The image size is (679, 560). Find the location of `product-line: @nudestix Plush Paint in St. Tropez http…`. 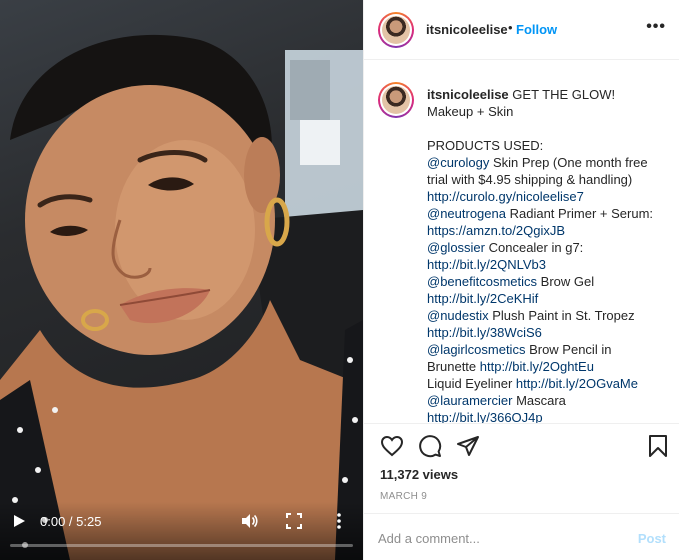

product-line: @nudestix Plush Paint in St. Tropez http… is located at coordinates (545, 324).